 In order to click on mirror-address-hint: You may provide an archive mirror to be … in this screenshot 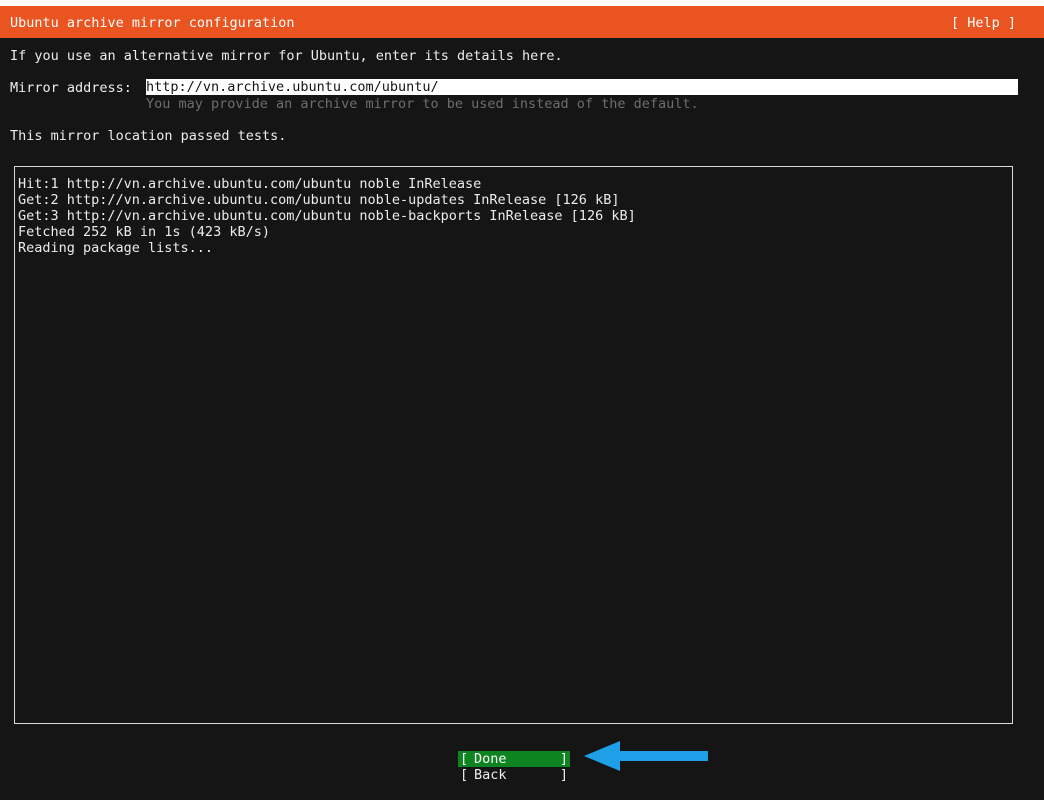, I will do `click(422, 104)`.